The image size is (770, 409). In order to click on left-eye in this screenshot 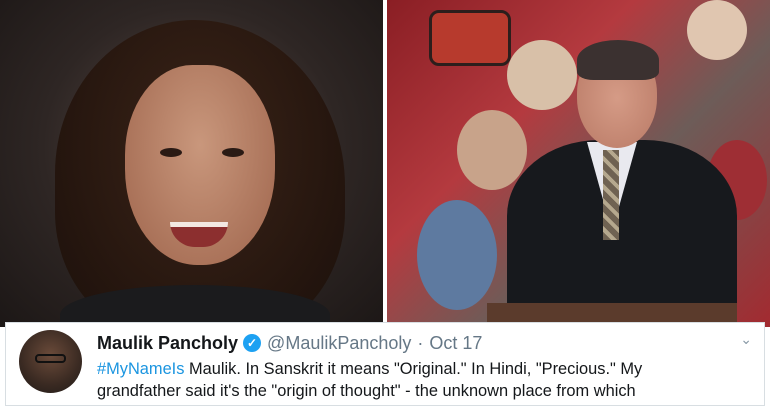, I will do `click(171, 152)`.